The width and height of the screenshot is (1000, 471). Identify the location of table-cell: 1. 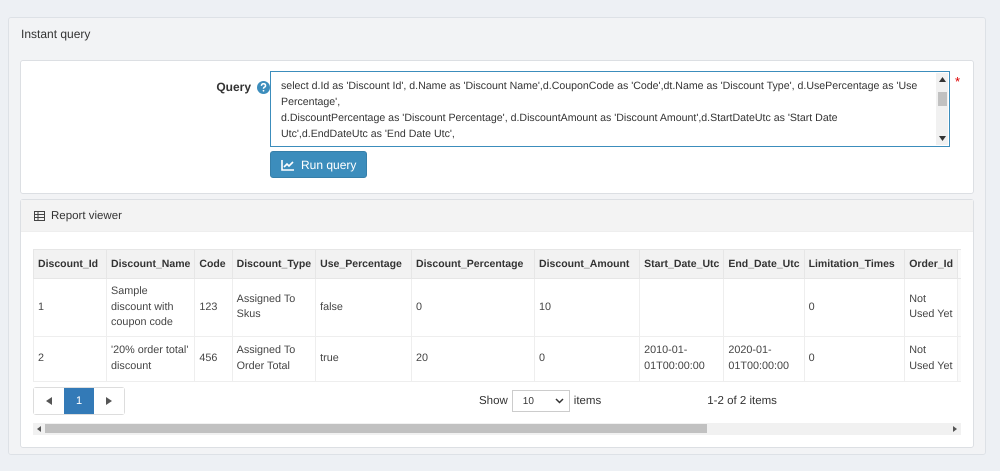
(70, 307).